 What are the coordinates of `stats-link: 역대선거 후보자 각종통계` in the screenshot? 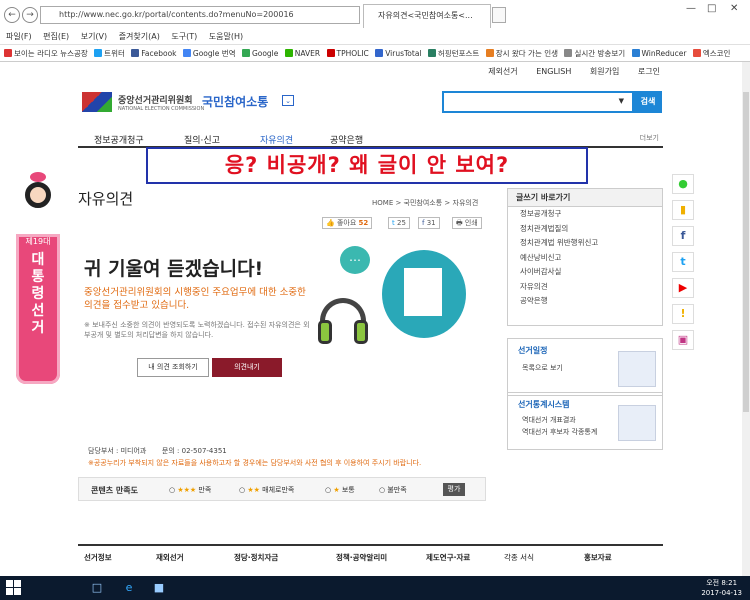 It's located at (559, 432).